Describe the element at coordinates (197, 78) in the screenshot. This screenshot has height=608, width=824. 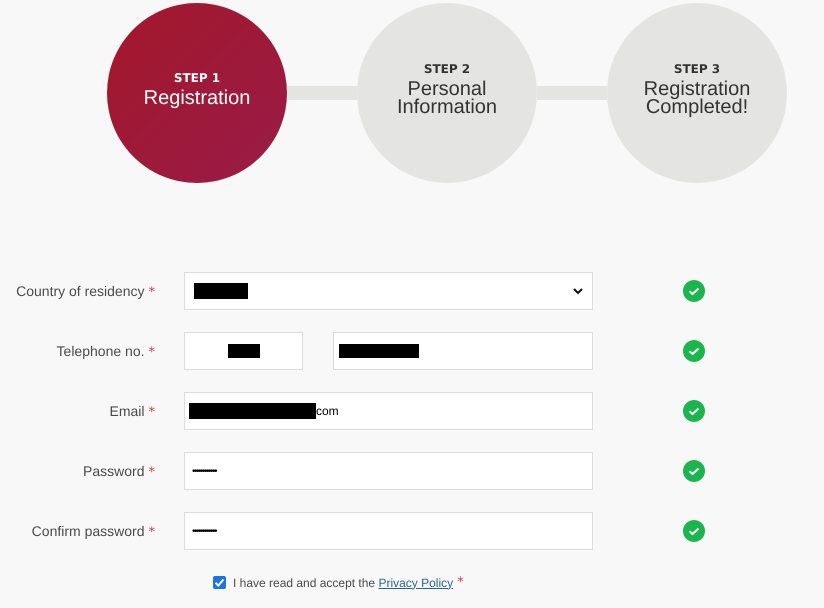
I see `step-label: STEP 1` at that location.